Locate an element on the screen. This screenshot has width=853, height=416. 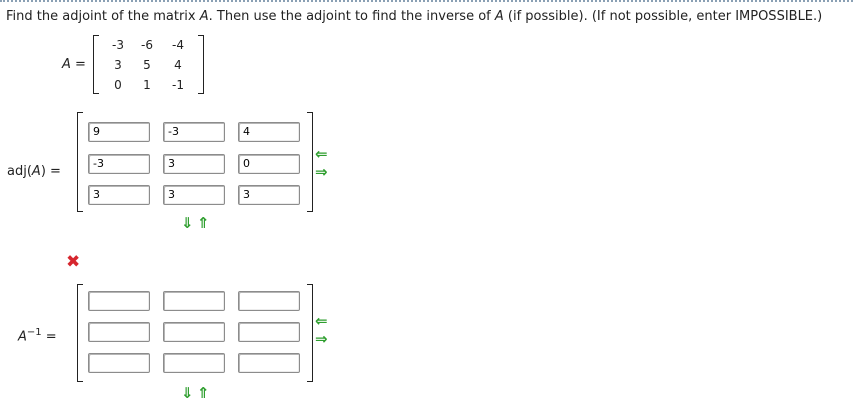
matrix-a-cell: -1 is located at coordinates (178, 85).